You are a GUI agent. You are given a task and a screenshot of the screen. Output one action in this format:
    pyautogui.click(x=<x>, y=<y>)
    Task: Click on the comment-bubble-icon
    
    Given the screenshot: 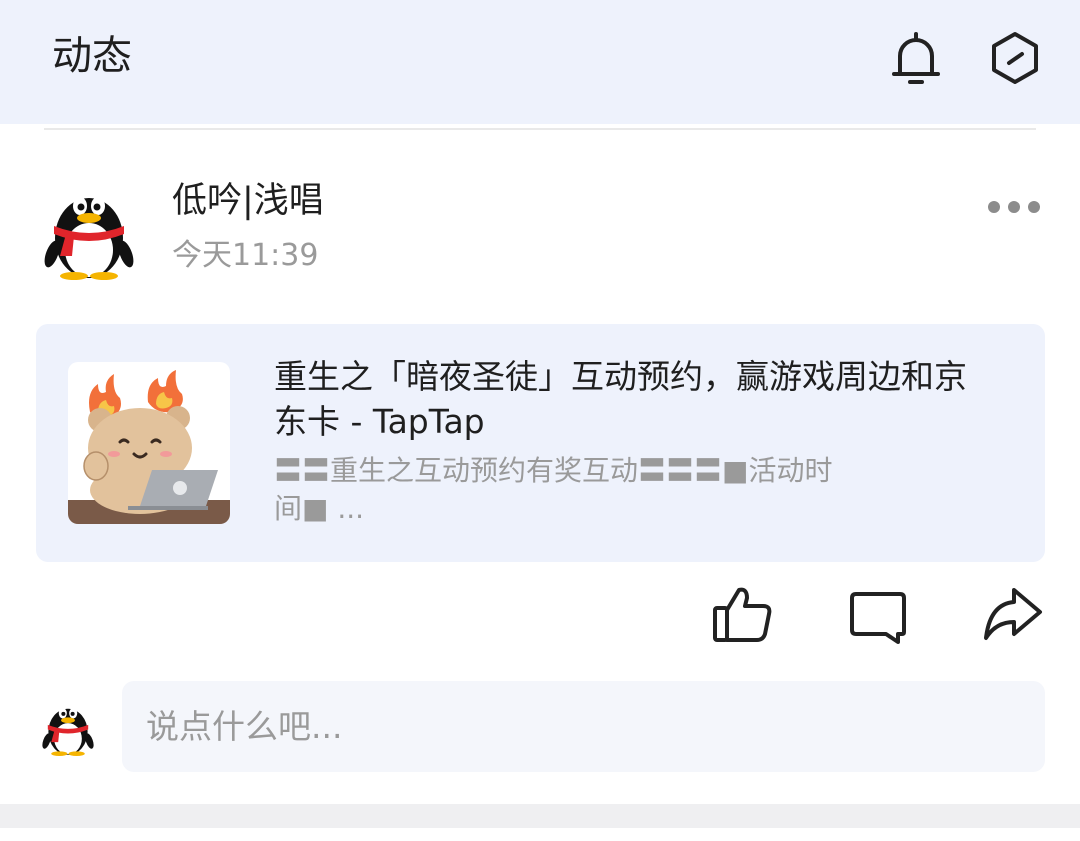 What is the action you would take?
    pyautogui.click(x=878, y=615)
    